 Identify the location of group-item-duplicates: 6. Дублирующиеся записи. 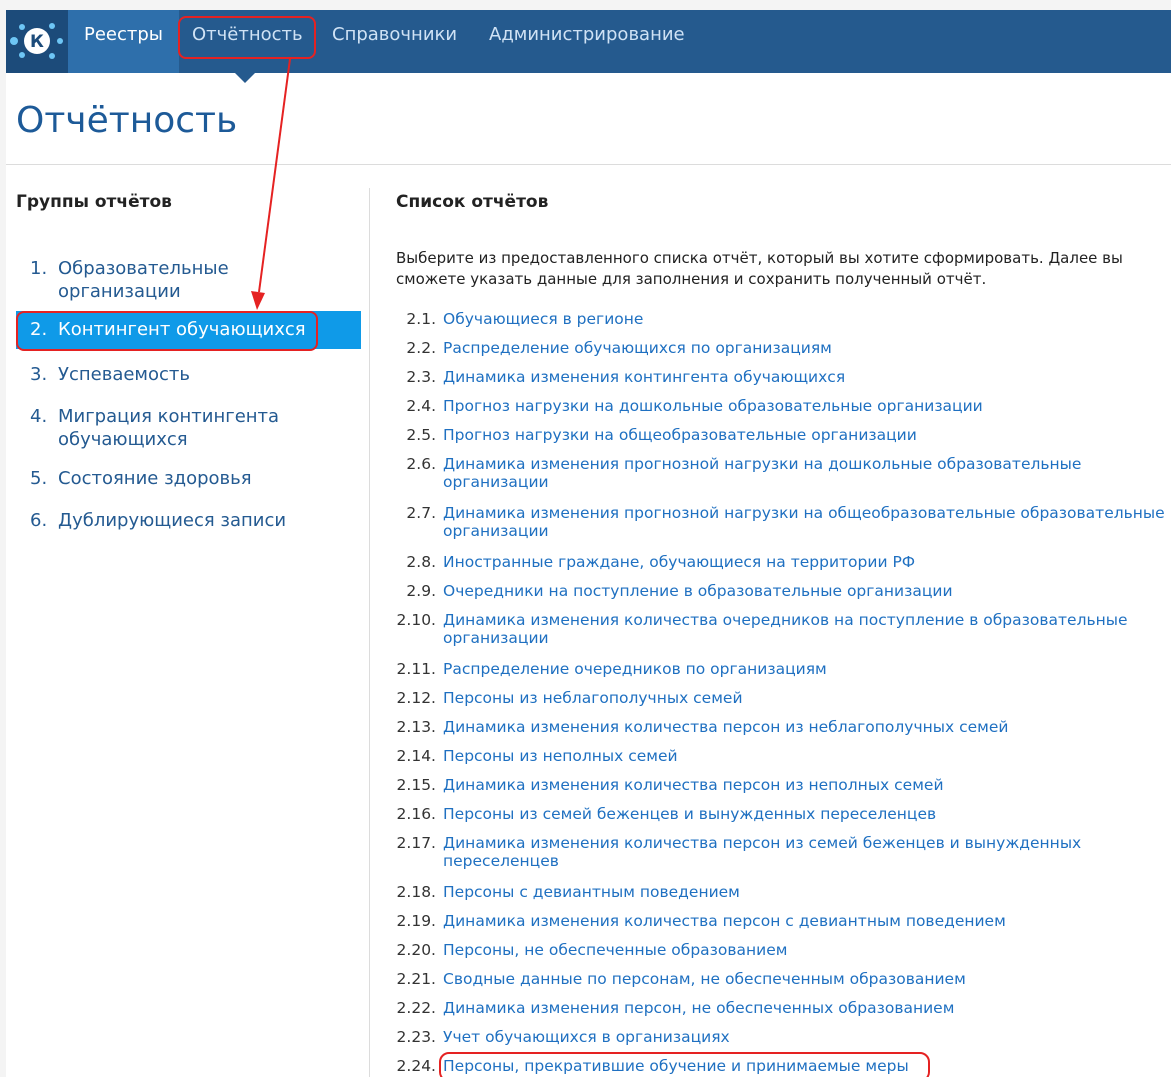
(188, 523).